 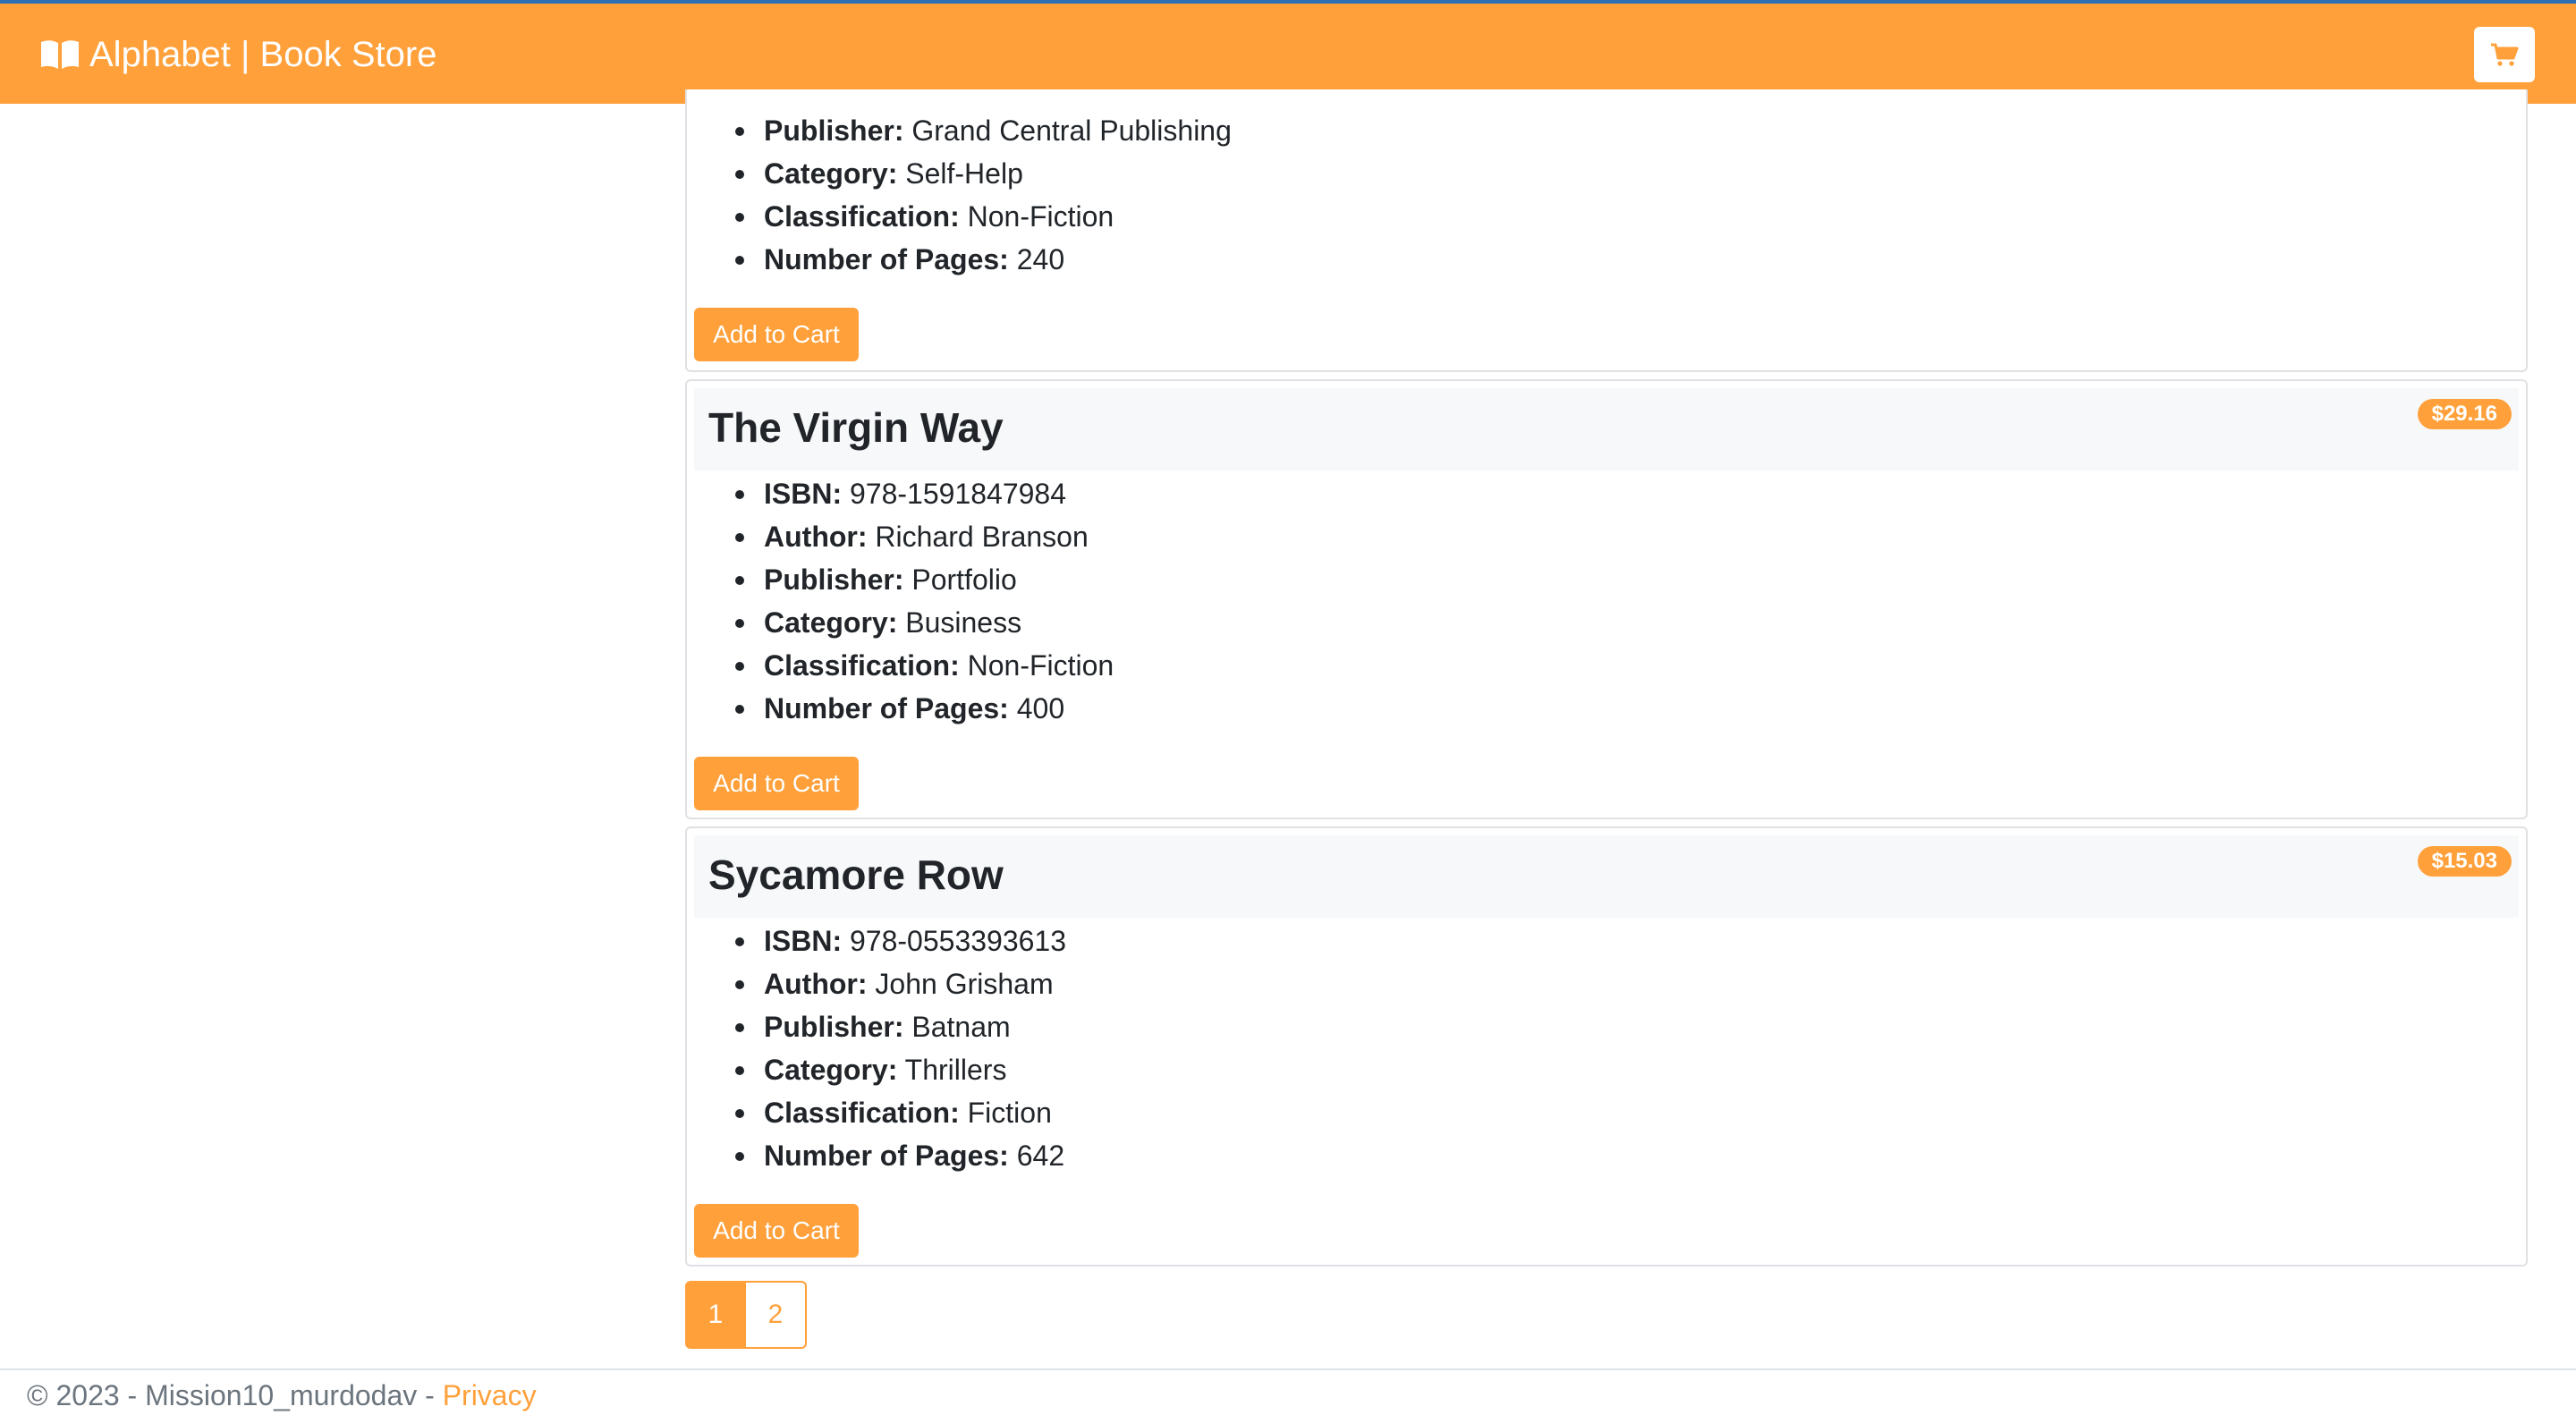 What do you see at coordinates (1288, 1369) in the screenshot?
I see `footer-divider` at bounding box center [1288, 1369].